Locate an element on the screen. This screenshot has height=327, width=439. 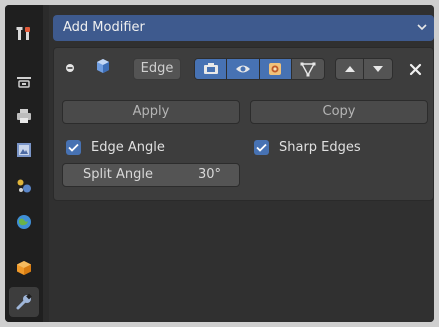
move-up-button is located at coordinates (350, 69).